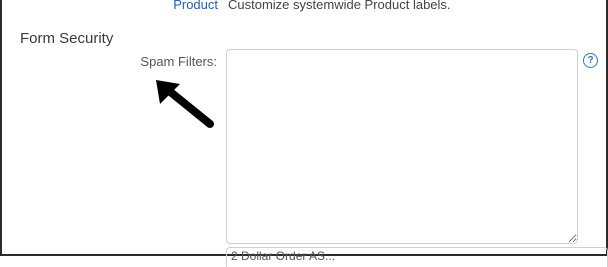 Image resolution: width=608 pixels, height=267 pixels. Describe the element at coordinates (178, 61) in the screenshot. I see `spam-filters-label: Spam Filters:` at that location.